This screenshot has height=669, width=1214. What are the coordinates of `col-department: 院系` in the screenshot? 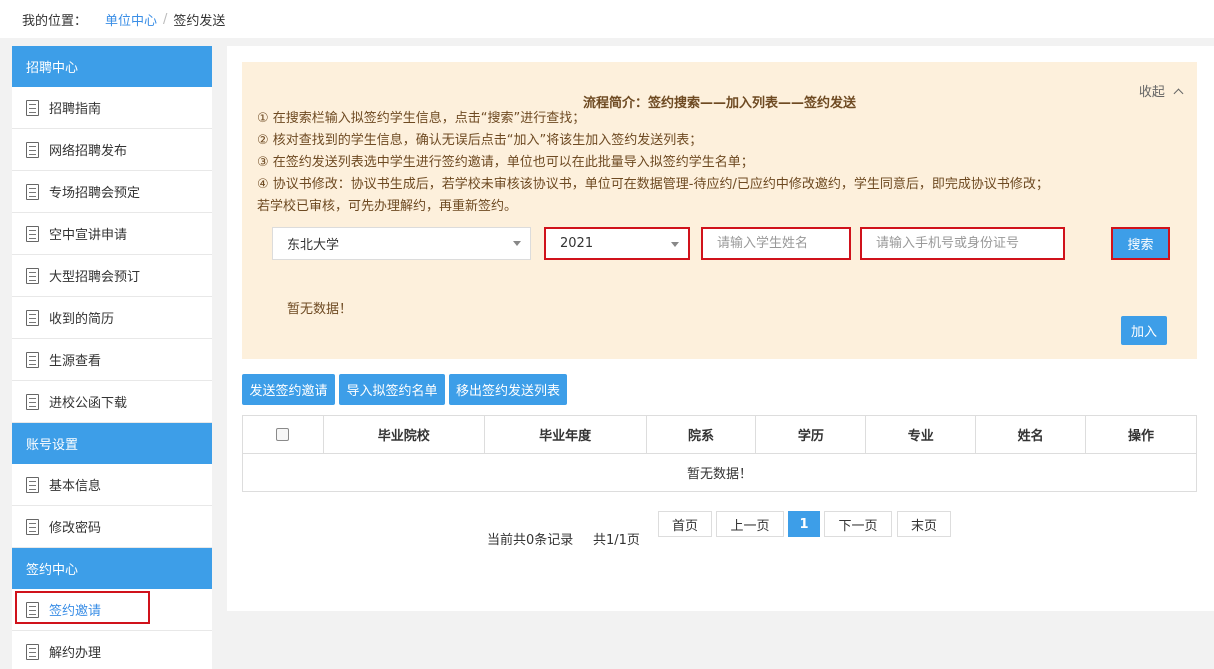 It's located at (701, 434).